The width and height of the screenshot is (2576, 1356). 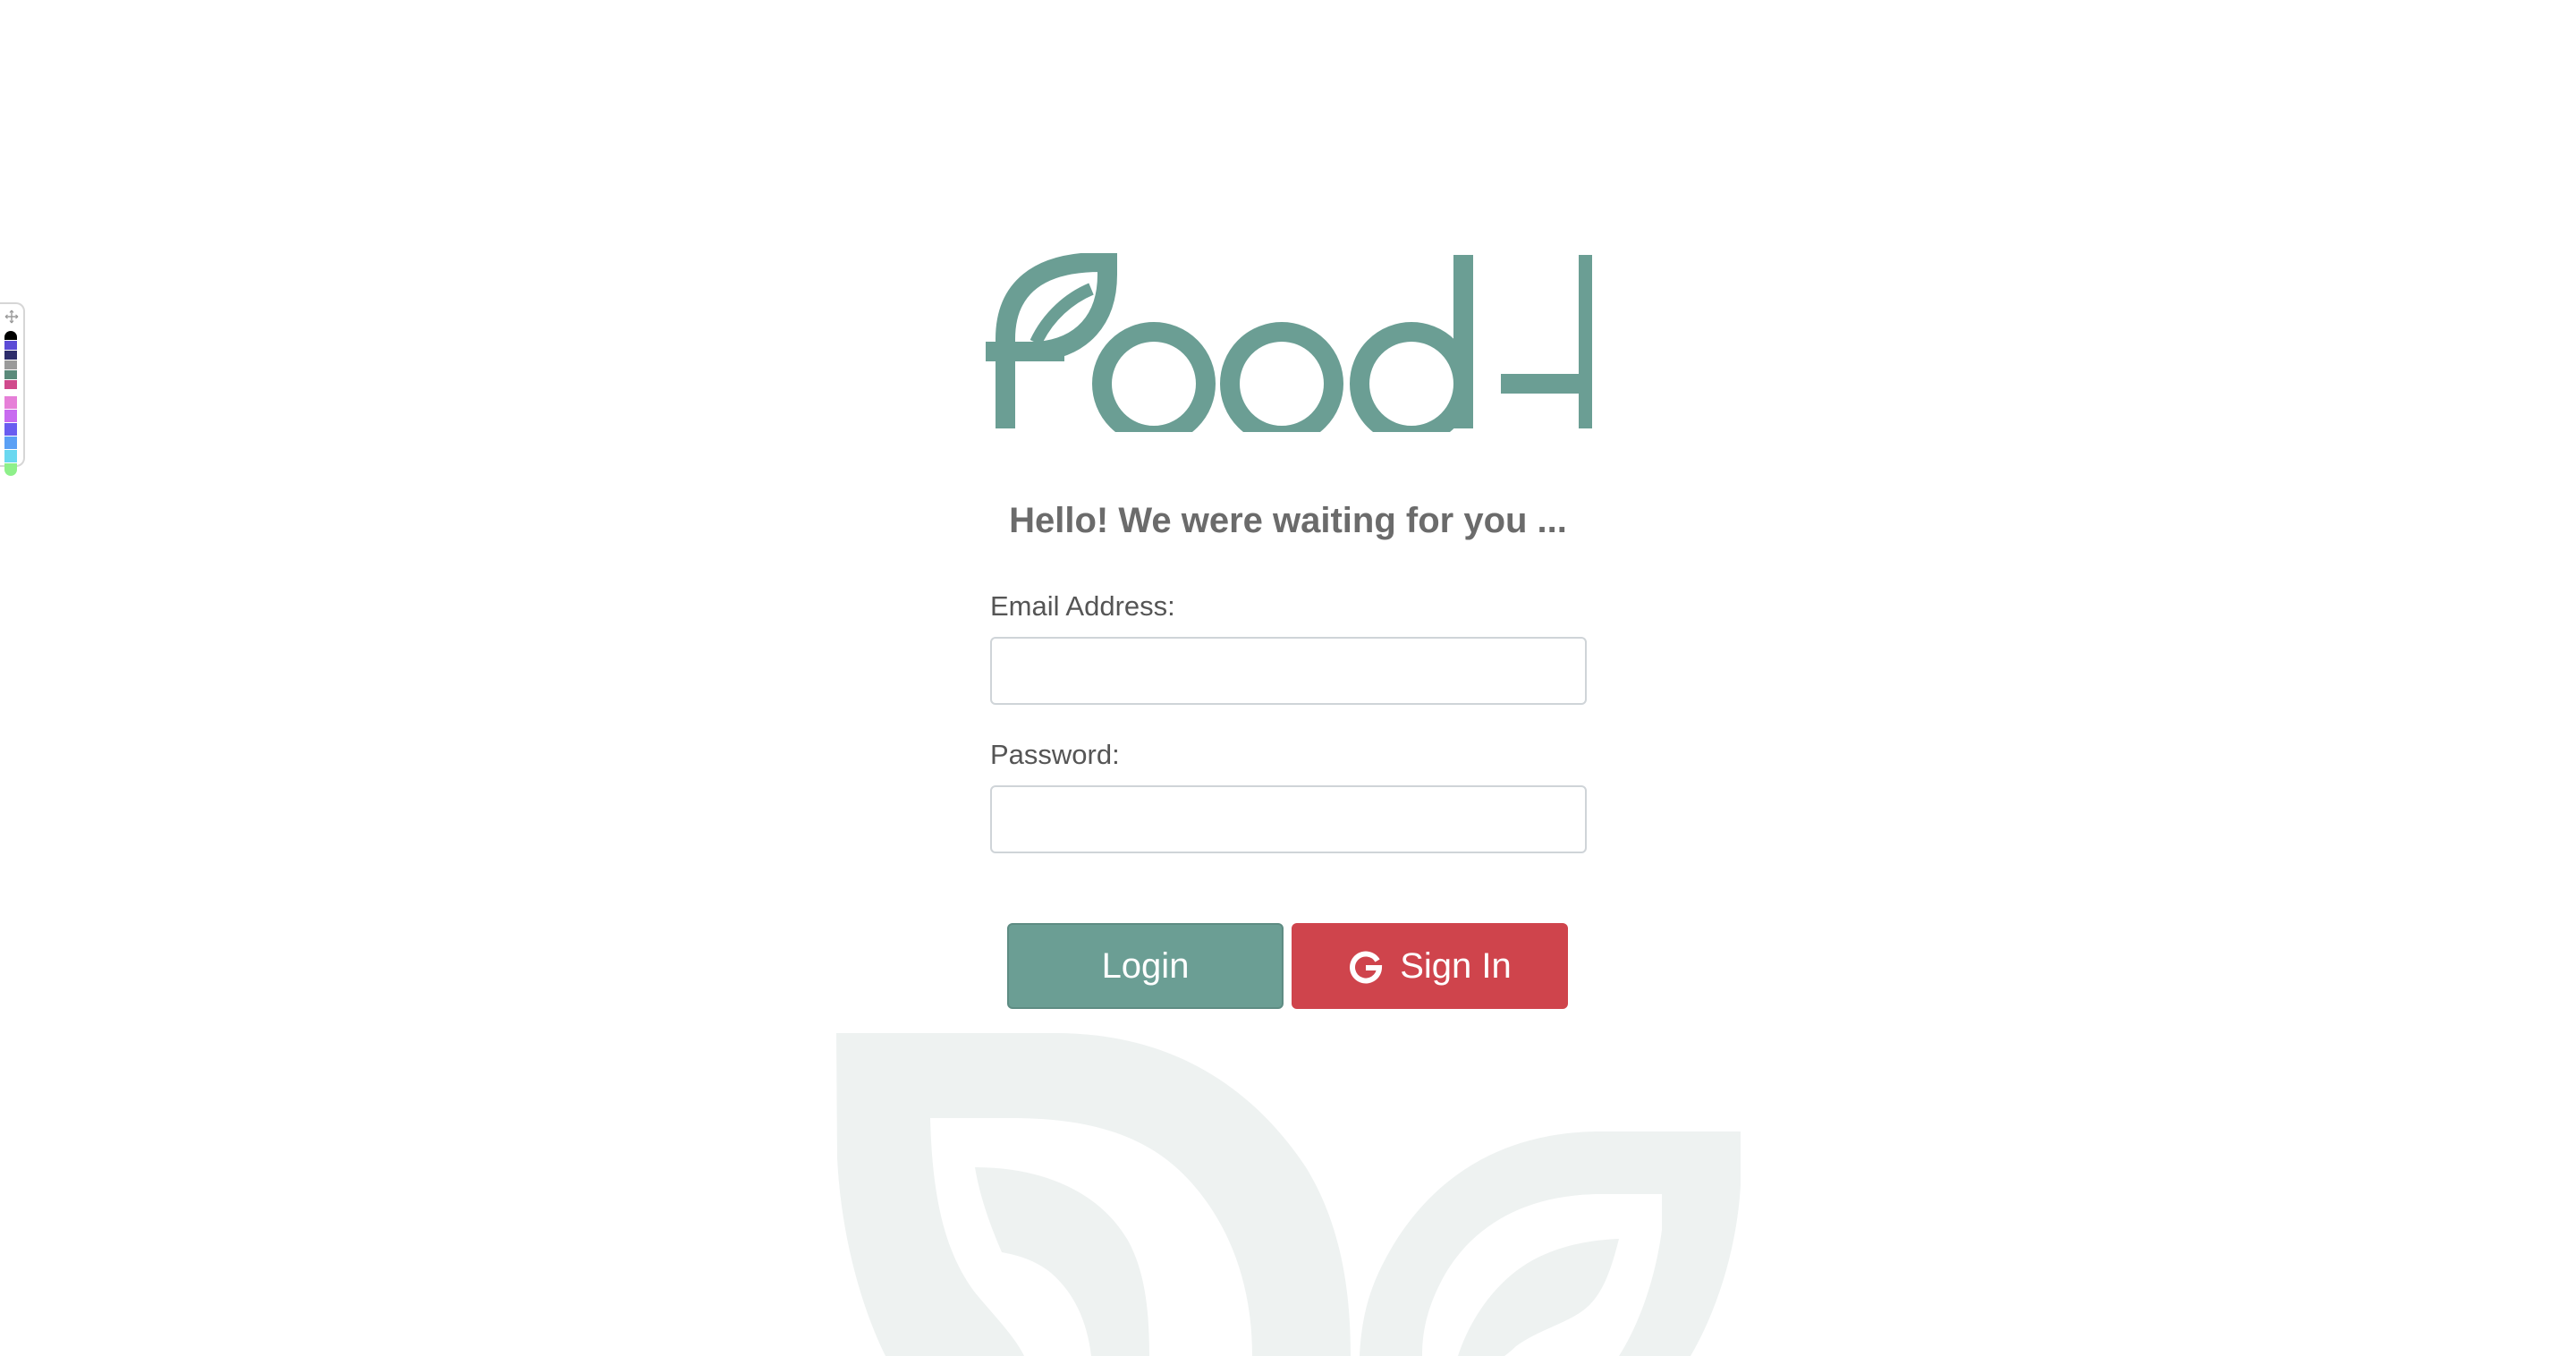 I want to click on password-label: Password:, so click(x=1055, y=755).